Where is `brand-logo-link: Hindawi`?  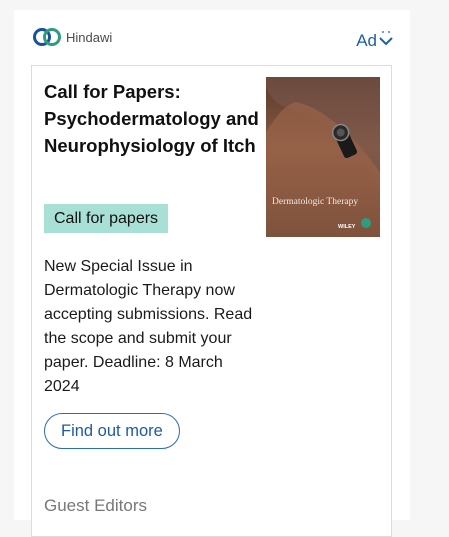
brand-logo-link: Hindawi is located at coordinates (72, 37).